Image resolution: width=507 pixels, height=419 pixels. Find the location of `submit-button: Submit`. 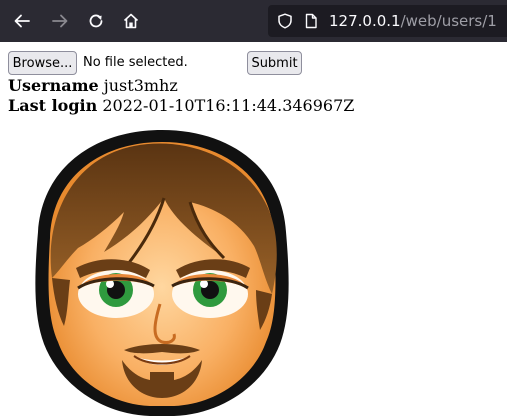

submit-button: Submit is located at coordinates (274, 63).